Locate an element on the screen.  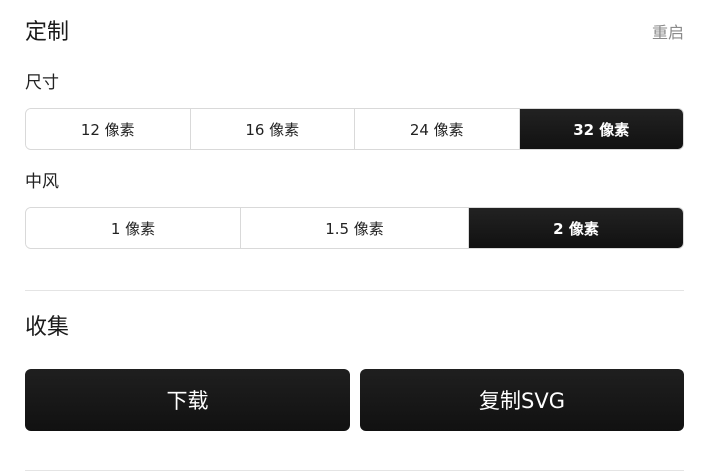
size-segmented-control: 12 像素 16 像素 24 像素 32 像素 is located at coordinates (354, 129).